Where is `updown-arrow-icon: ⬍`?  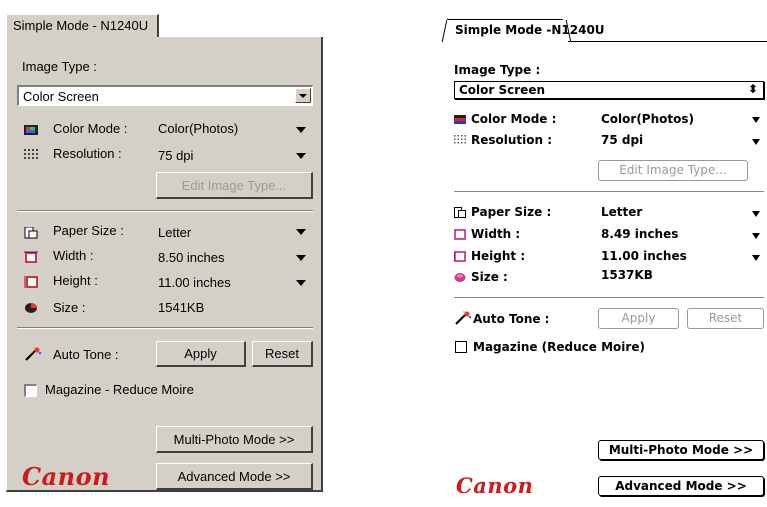 updown-arrow-icon: ⬍ is located at coordinates (753, 89).